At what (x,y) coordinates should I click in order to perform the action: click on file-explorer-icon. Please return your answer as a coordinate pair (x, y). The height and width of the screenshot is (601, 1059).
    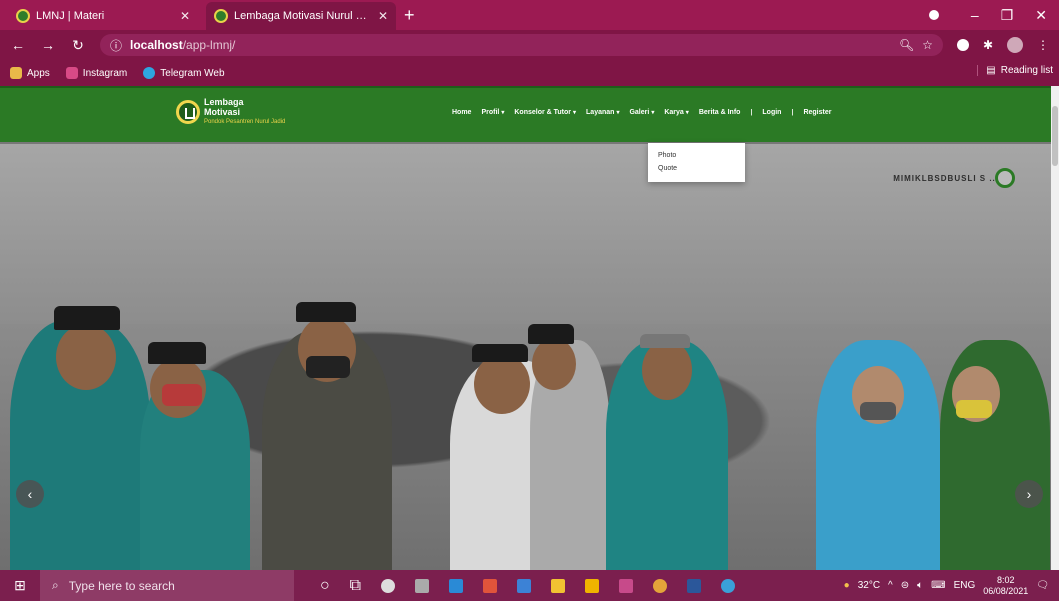
    Looking at the image, I should click on (558, 585).